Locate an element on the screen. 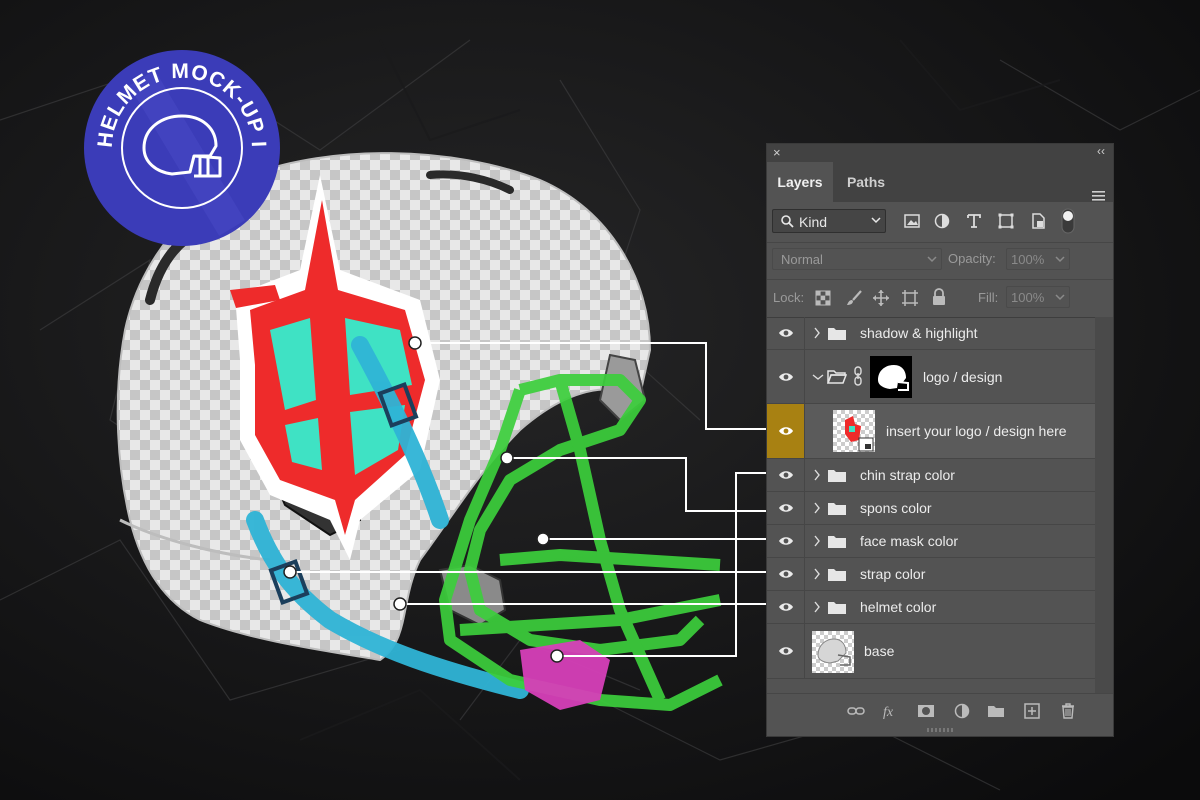 The height and width of the screenshot is (800, 1200). layer-row: base is located at coordinates (931, 651).